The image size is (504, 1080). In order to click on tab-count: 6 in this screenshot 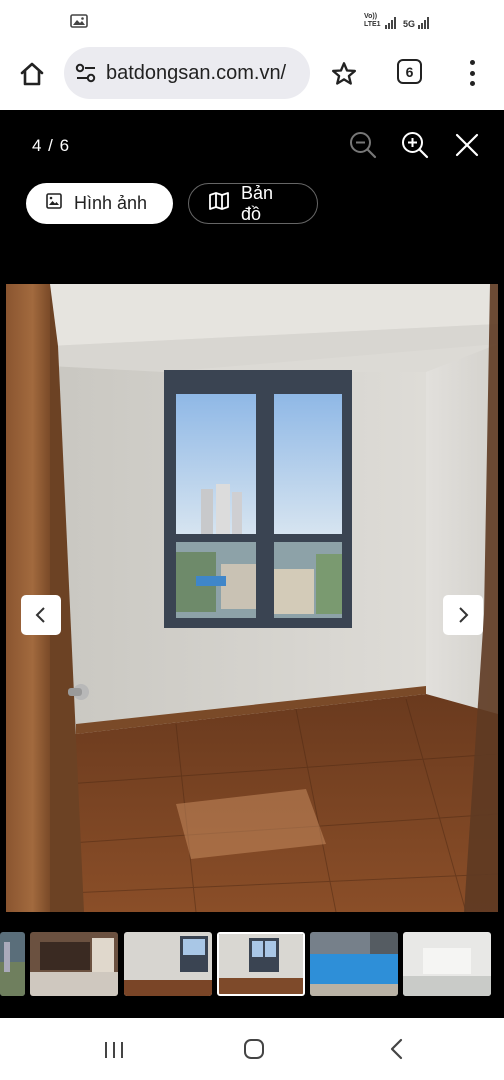, I will do `click(409, 71)`.